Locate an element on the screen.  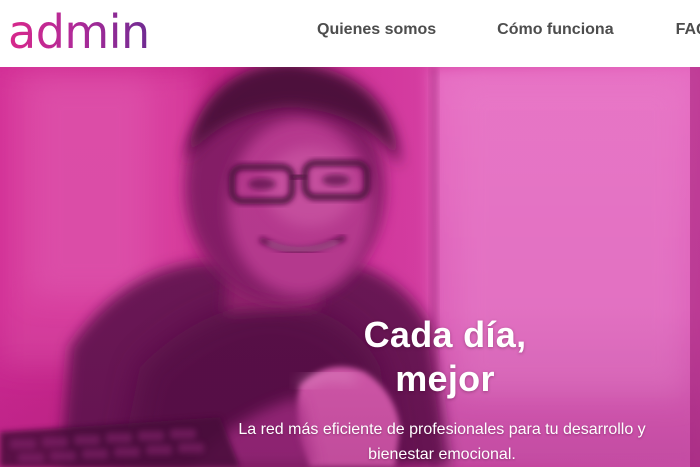
nav-item-quienes-somos: Quienes somos is located at coordinates (376, 30).